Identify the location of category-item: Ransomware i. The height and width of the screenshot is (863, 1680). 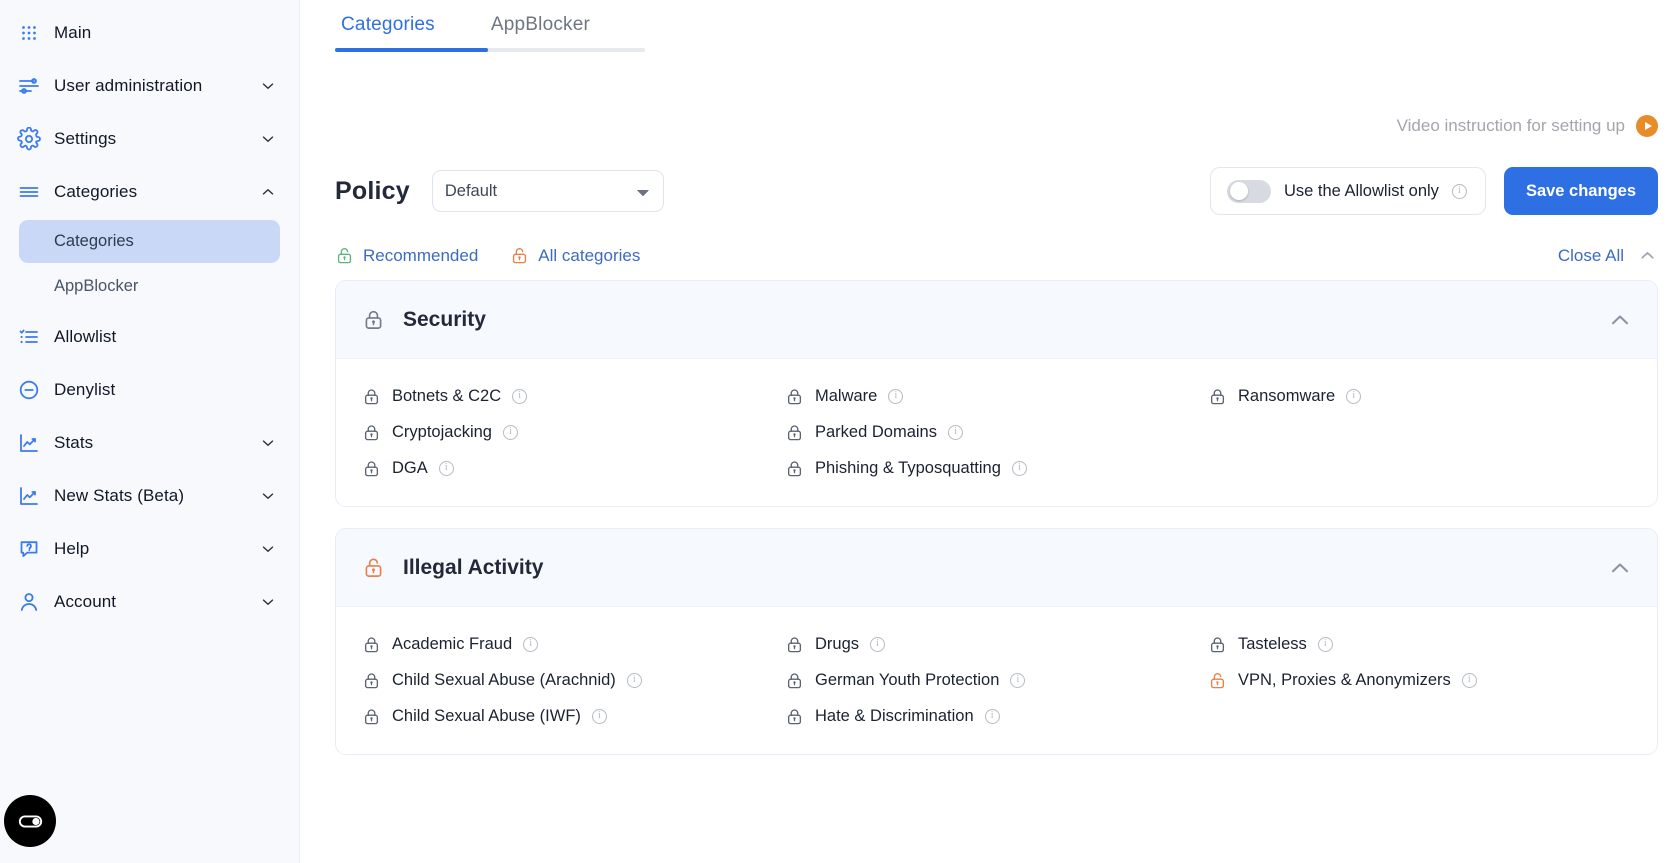
(1419, 396).